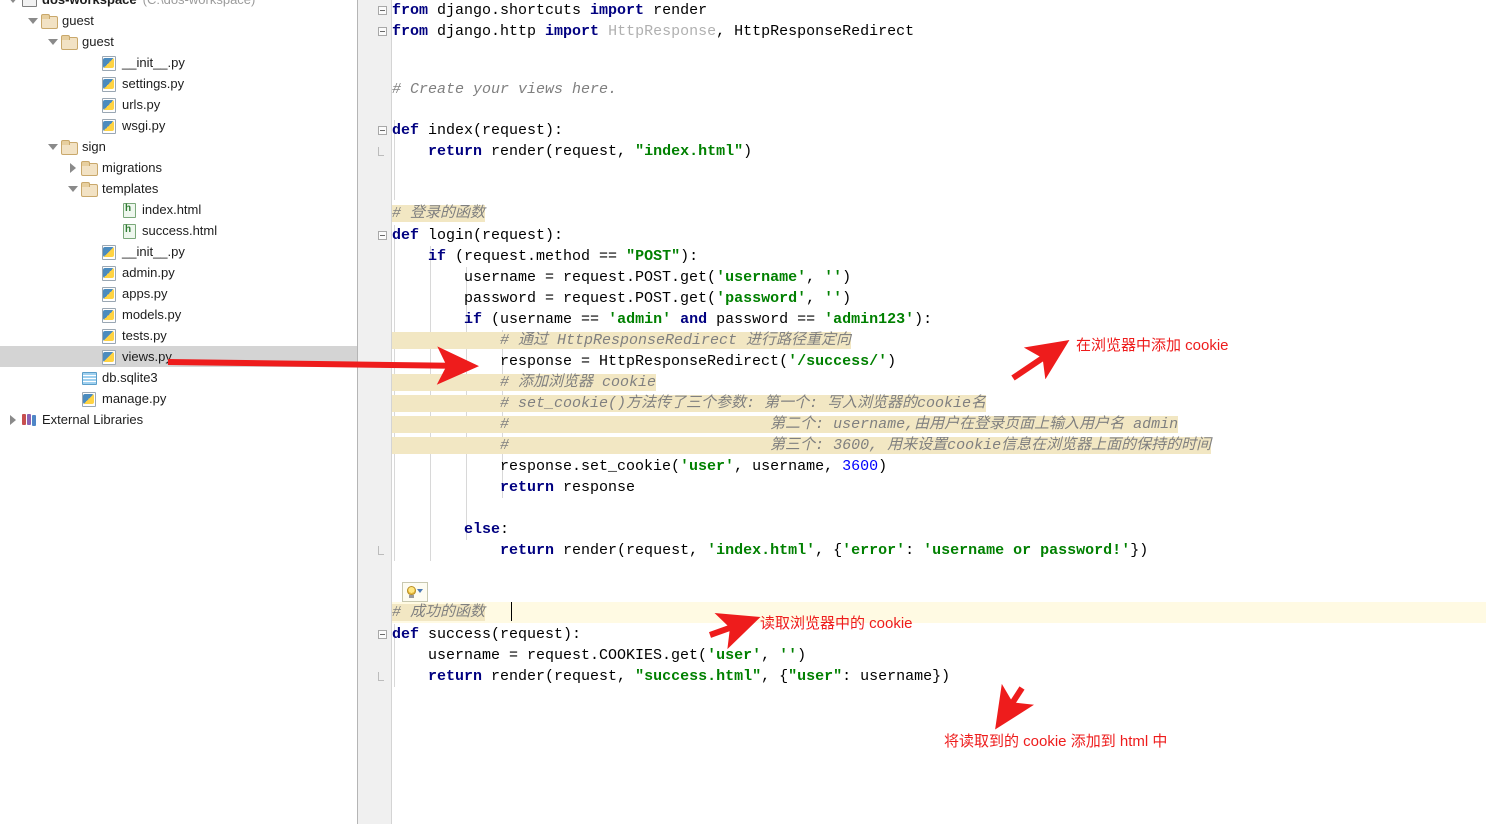 Image resolution: width=1486 pixels, height=824 pixels. Describe the element at coordinates (785, 424) in the screenshot. I see `code-token: # 第二个: username,由用户在登录页面上输入用户名 admin` at that location.